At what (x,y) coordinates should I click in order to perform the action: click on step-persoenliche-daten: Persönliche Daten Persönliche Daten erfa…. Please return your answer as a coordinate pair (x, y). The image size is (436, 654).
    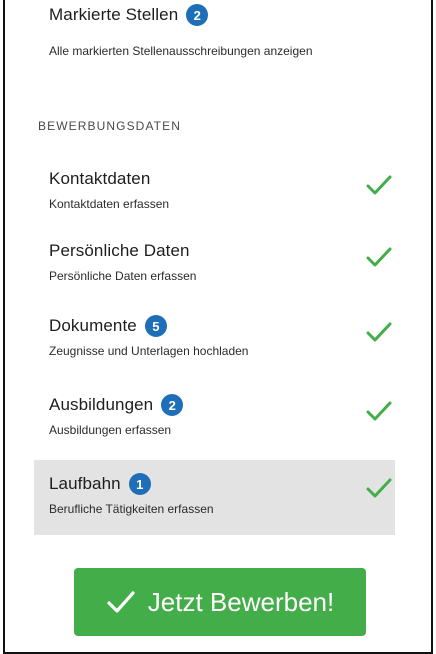
    Looking at the image, I should click on (214, 263).